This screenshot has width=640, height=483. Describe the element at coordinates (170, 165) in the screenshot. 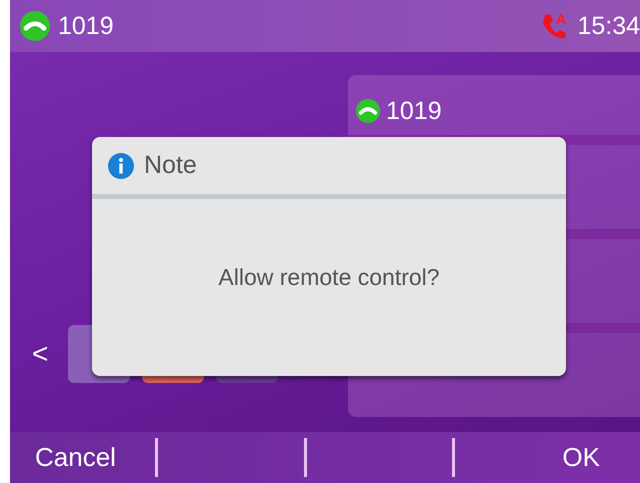

I see `dialog-title: Note` at that location.